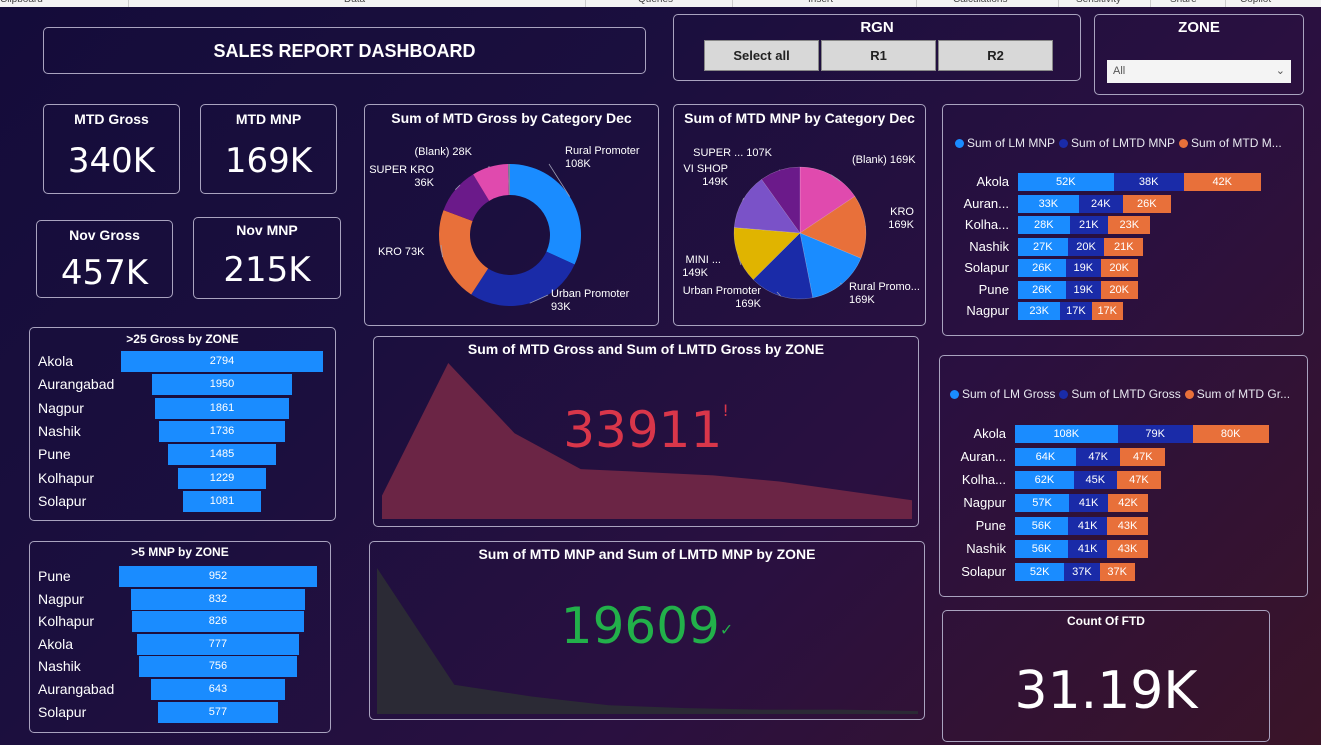  I want to click on funnel-bar: 577, so click(217, 712).